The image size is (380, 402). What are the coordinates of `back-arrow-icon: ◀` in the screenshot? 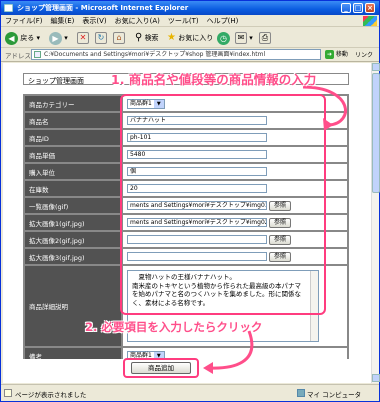 It's located at (11, 38).